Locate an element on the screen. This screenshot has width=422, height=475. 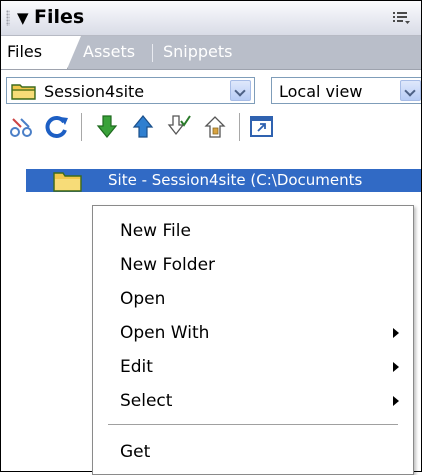
check-out-icon is located at coordinates (179, 127).